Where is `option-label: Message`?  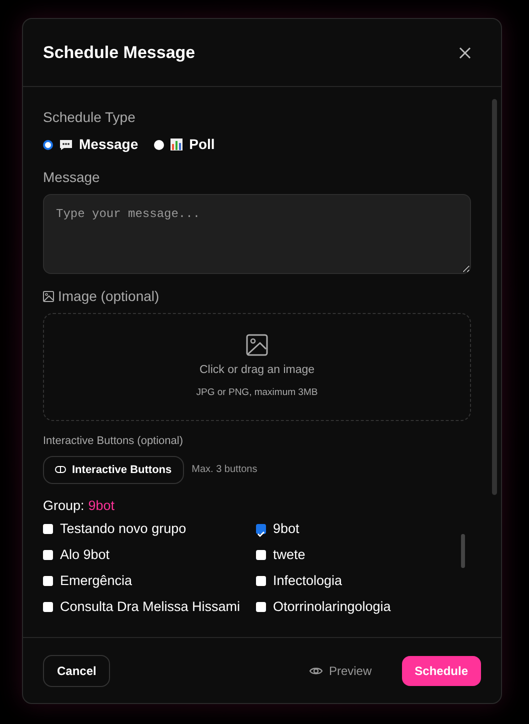
option-label: Message is located at coordinates (108, 144).